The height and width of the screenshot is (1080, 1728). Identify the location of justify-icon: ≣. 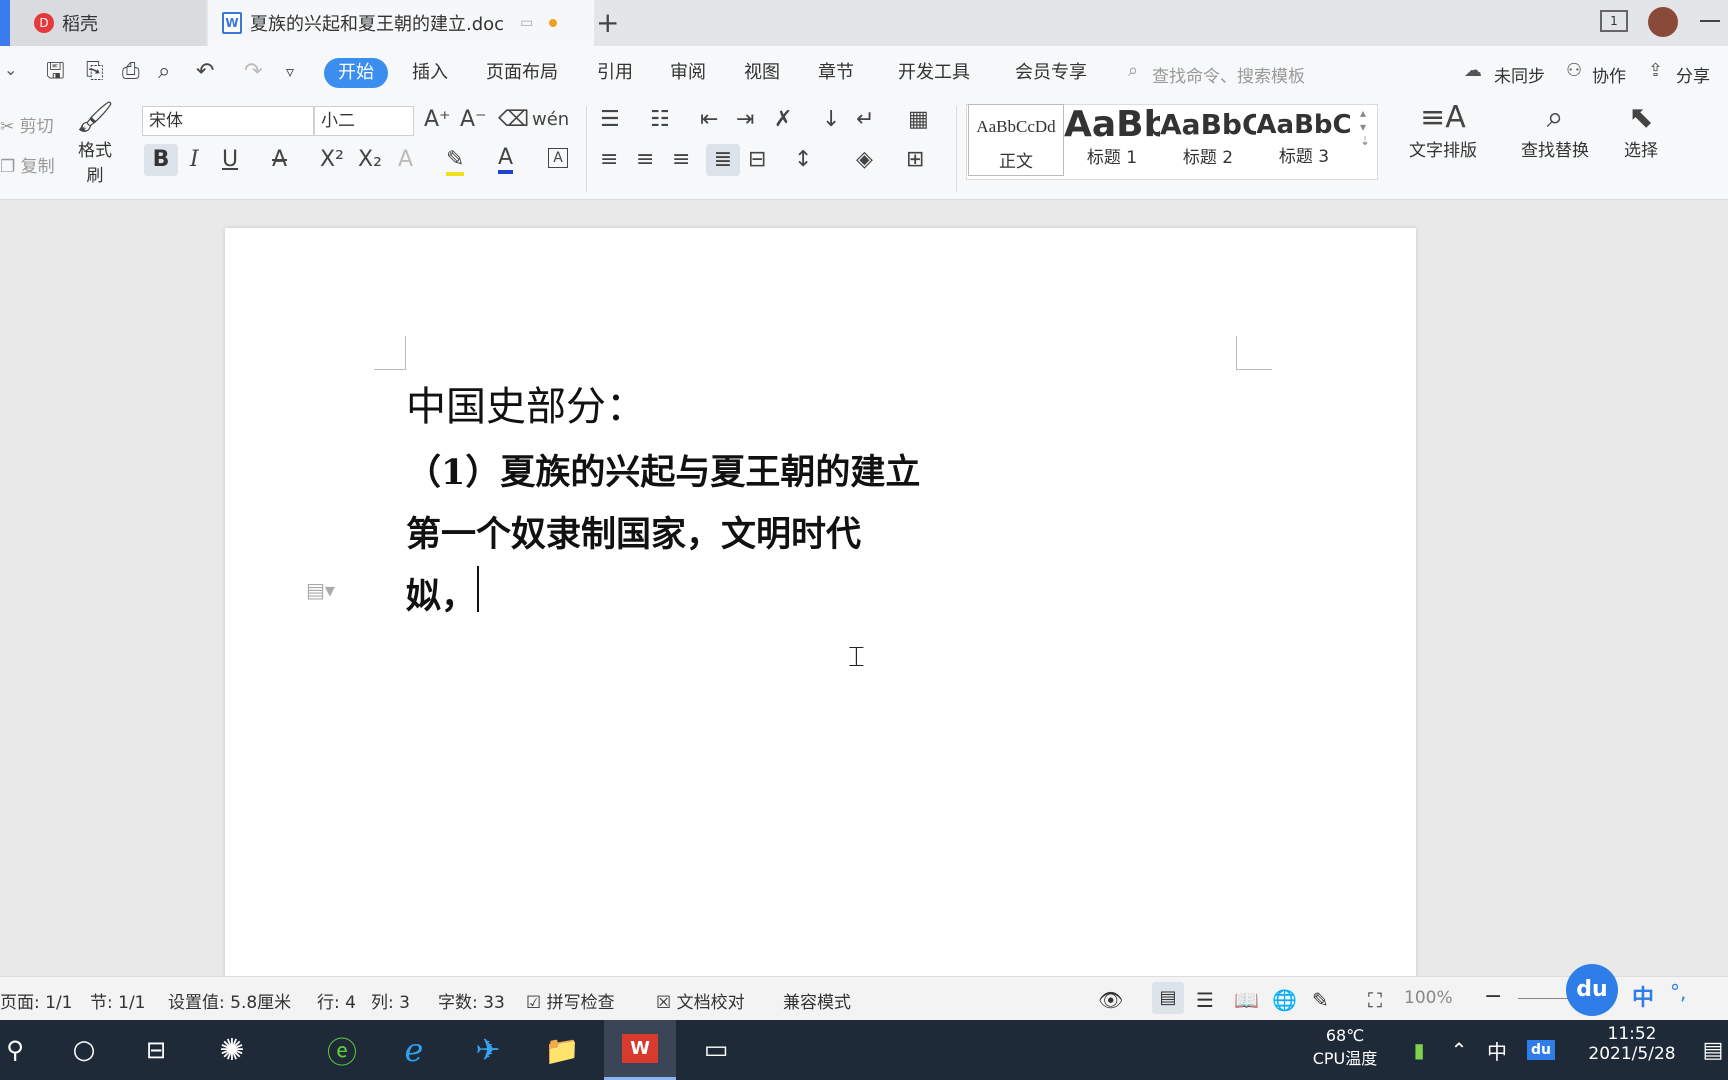
(723, 160).